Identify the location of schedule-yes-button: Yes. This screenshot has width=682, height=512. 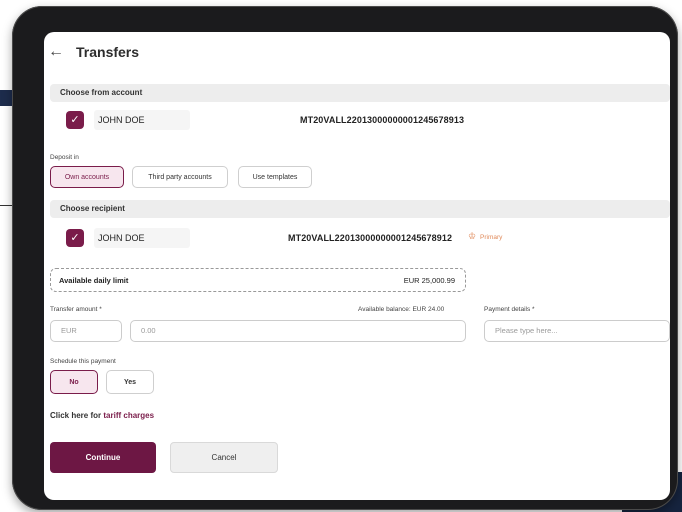
(130, 382).